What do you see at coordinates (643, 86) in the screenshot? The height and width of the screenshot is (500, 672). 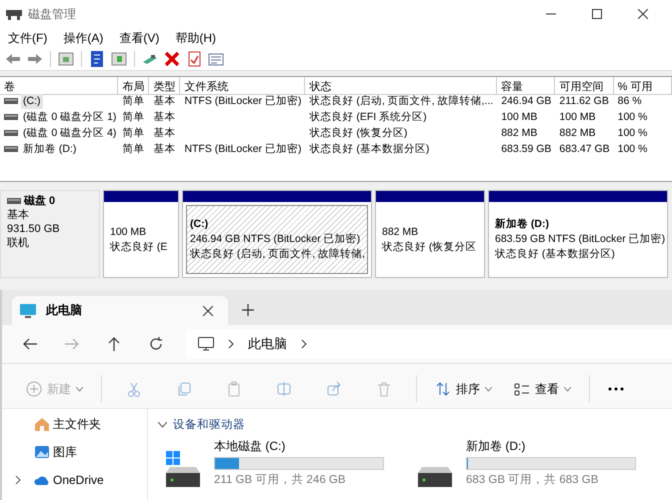 I see `column-header: % 可用` at bounding box center [643, 86].